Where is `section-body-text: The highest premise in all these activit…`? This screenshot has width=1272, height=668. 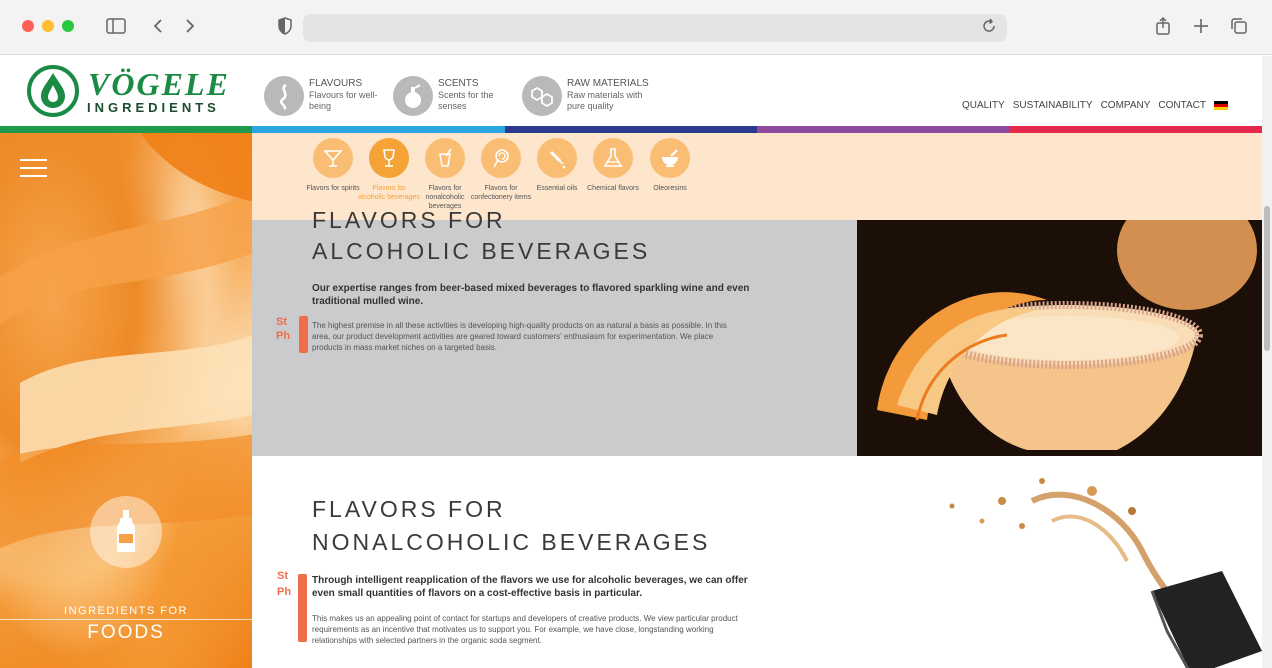 section-body-text: The highest premise in all these activit… is located at coordinates (519, 336).